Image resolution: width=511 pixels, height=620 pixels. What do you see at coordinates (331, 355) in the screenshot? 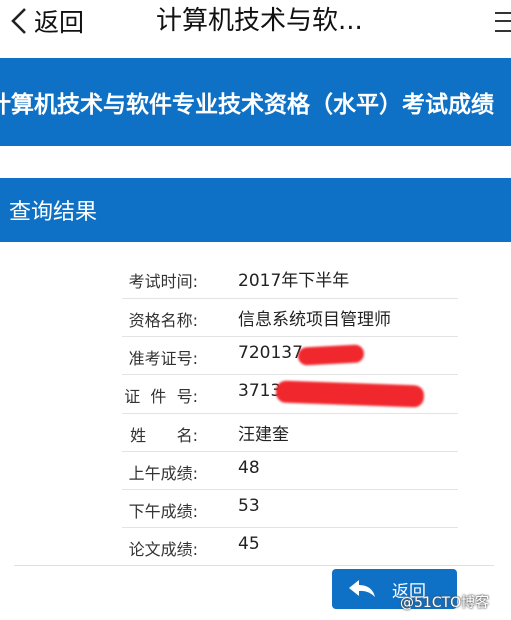
I see `redaction-mark` at bounding box center [331, 355].